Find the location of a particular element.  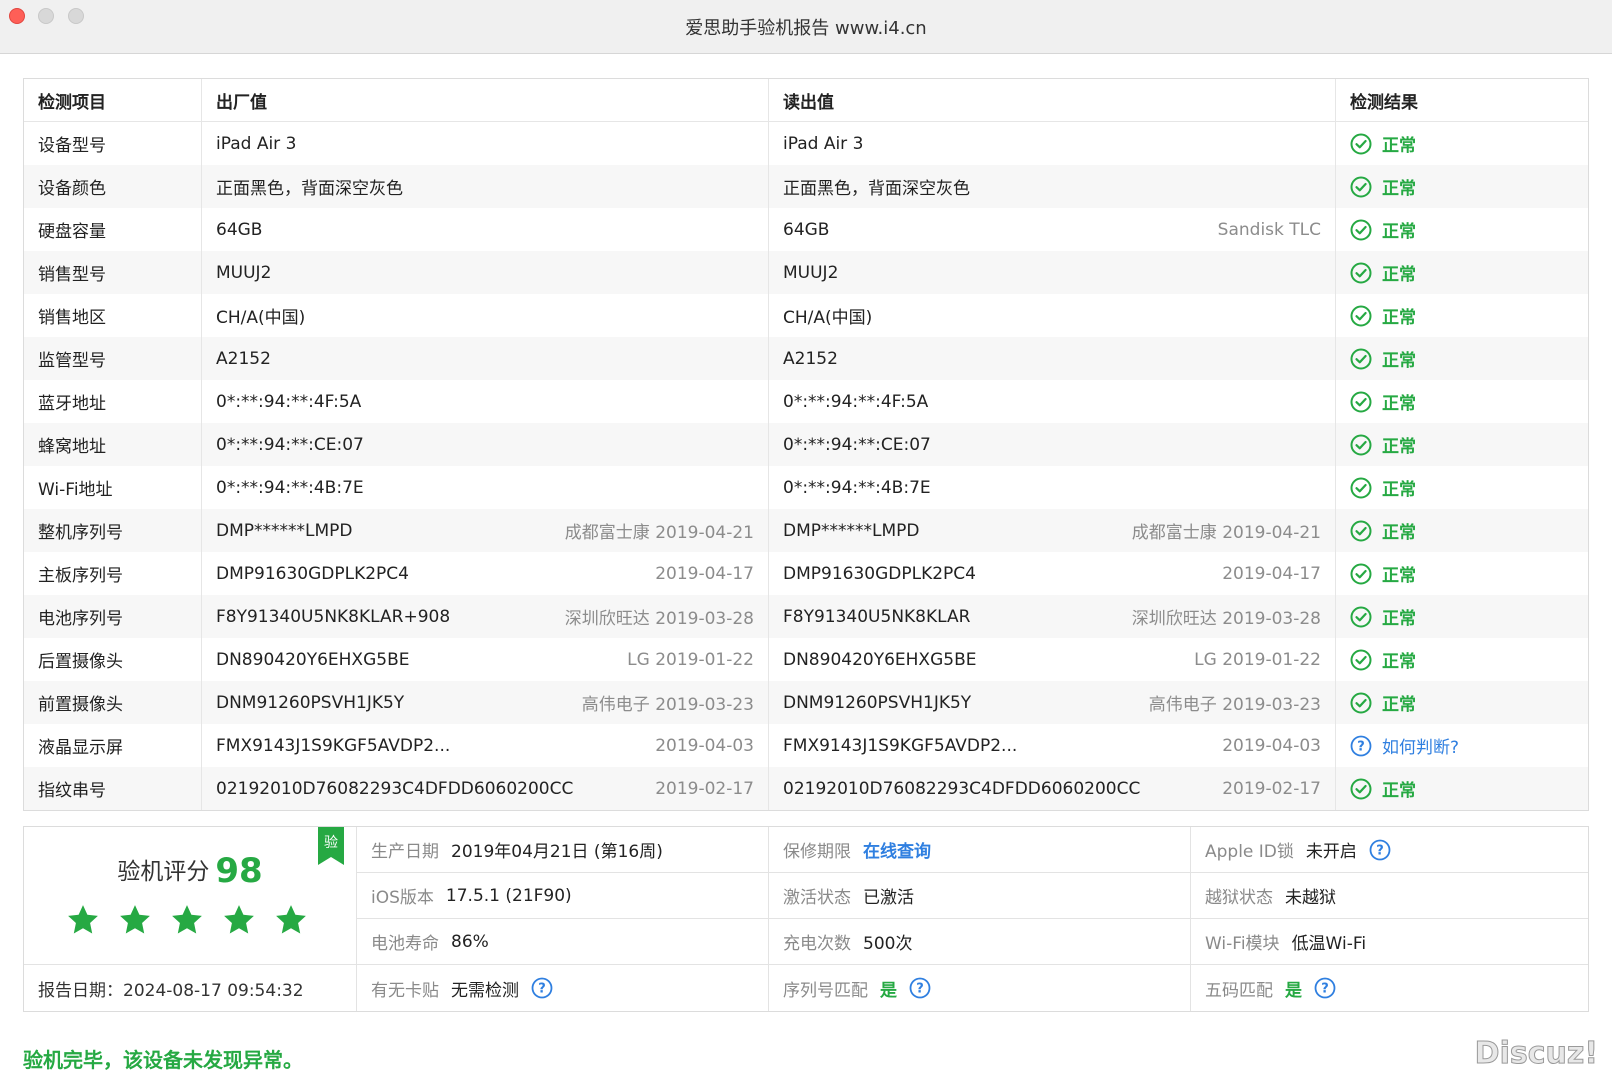

cell-factory: DN890420Y6EHXG5BE LG 2019-01-22 is located at coordinates (485, 659).